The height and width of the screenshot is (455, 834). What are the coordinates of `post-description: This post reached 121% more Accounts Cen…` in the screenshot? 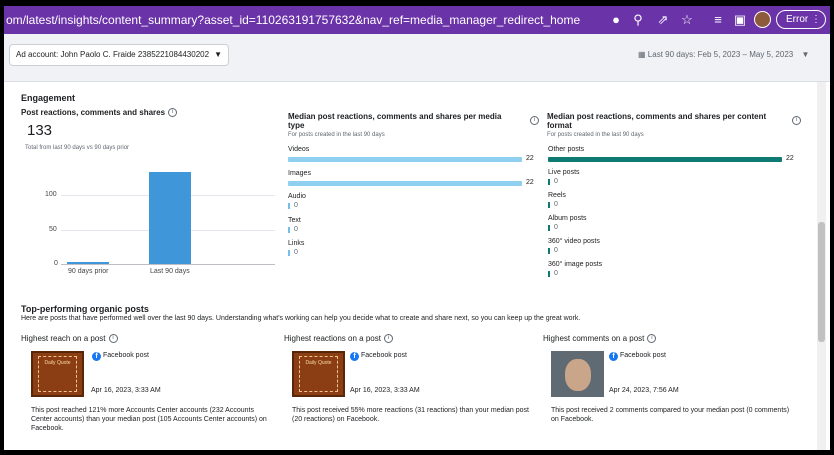 It's located at (153, 419).